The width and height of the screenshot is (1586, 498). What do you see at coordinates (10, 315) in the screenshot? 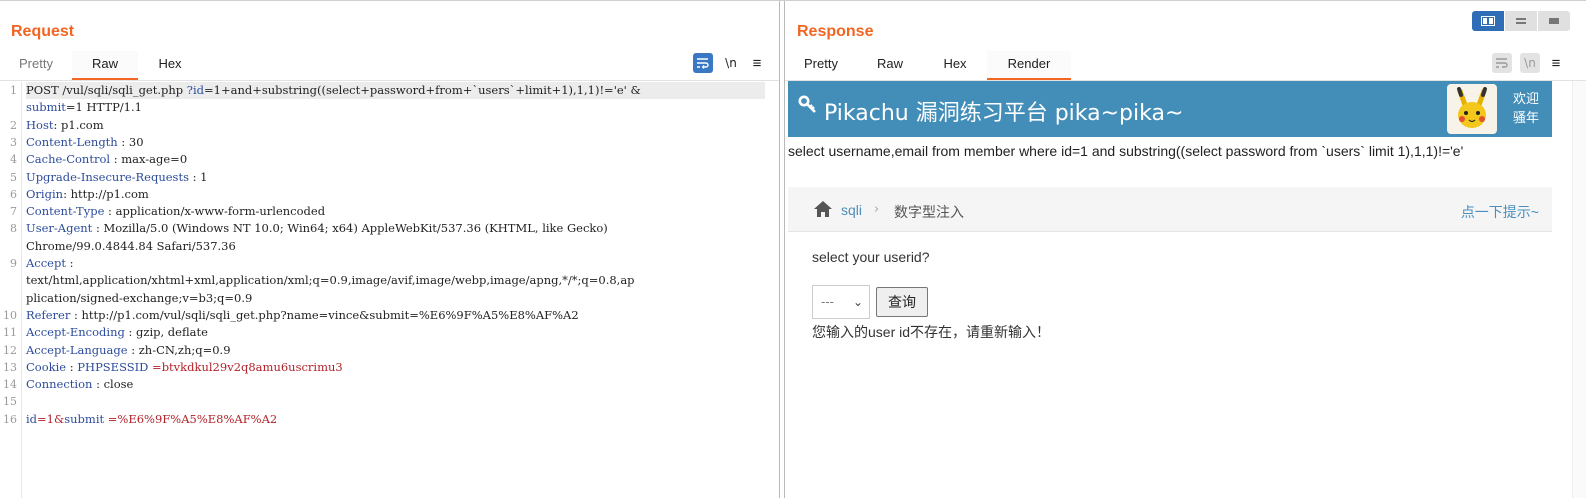
I see `line-number: 10` at bounding box center [10, 315].